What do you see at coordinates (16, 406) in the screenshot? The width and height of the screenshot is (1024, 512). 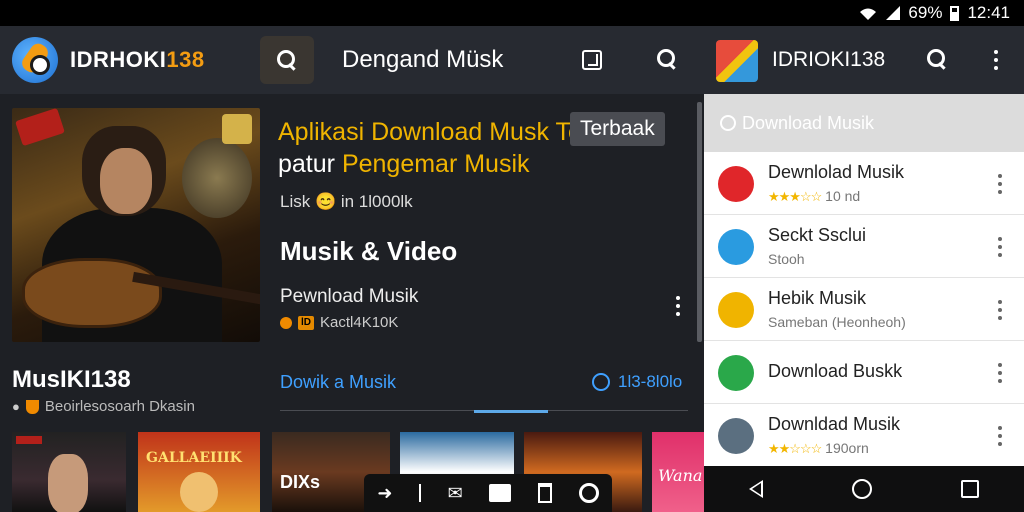 I see `info-icon: ●` at bounding box center [16, 406].